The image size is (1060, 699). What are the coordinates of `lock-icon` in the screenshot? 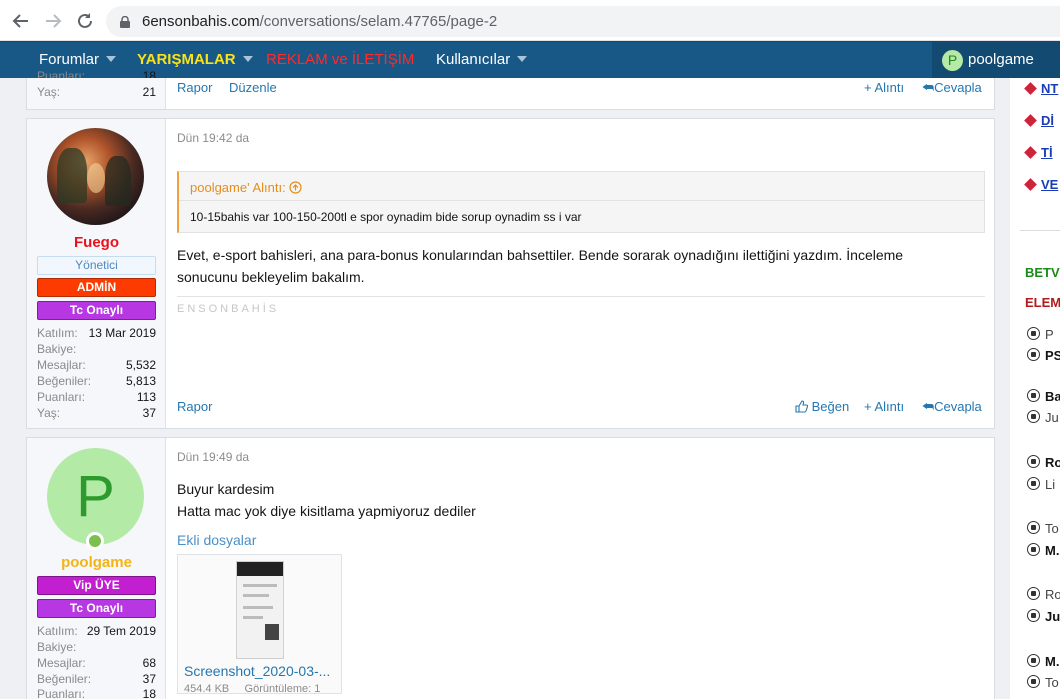 It's located at (125, 21).